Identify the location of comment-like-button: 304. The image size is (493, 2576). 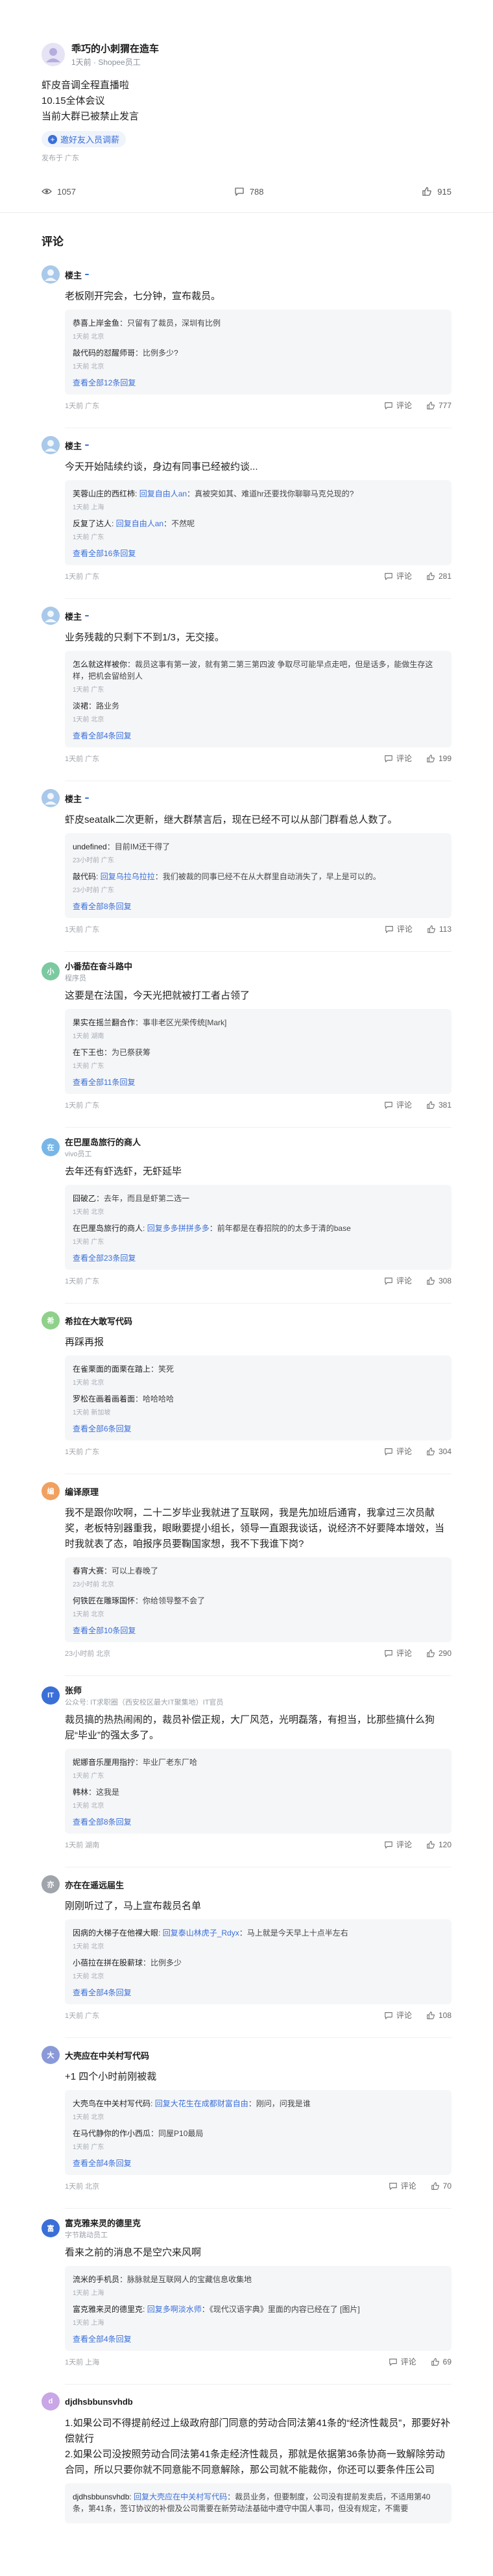
(438, 1451).